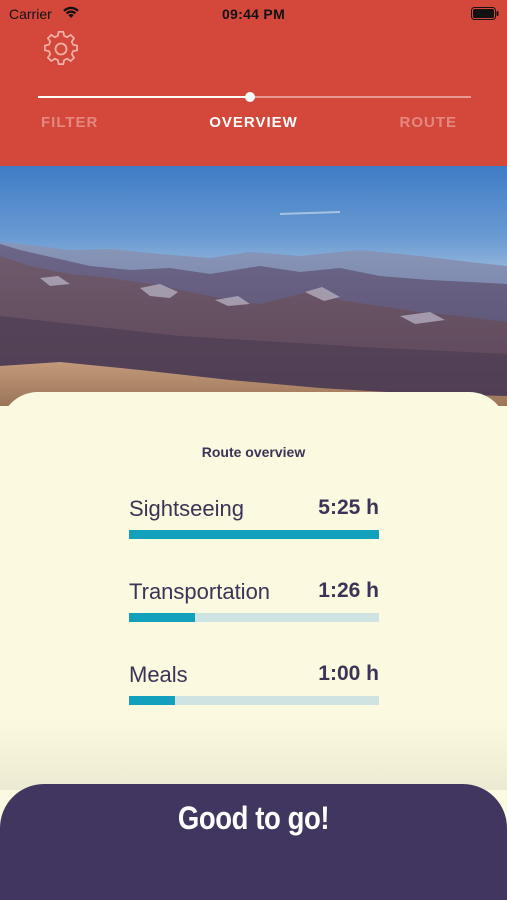 The height and width of the screenshot is (900, 507). What do you see at coordinates (250, 97) in the screenshot?
I see `step-progress-knob` at bounding box center [250, 97].